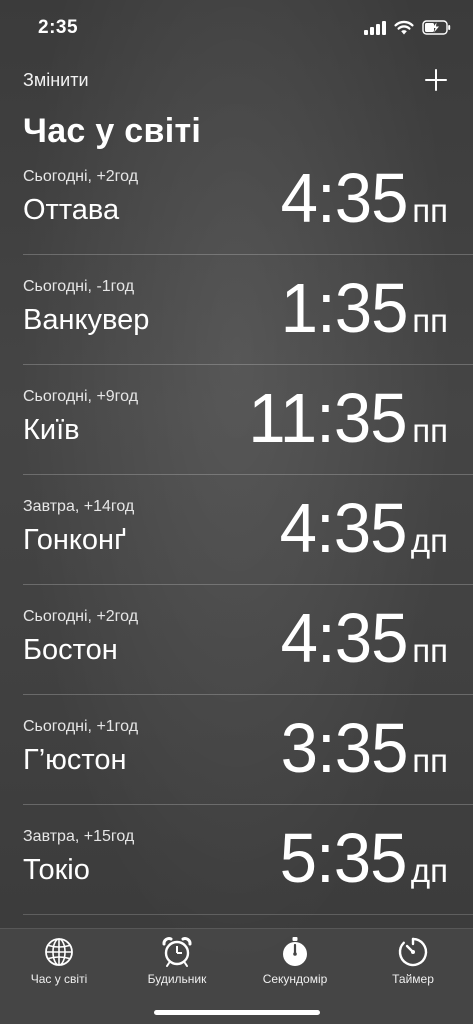  Describe the element at coordinates (375, 28) in the screenshot. I see `cellular-signal-icon` at that location.